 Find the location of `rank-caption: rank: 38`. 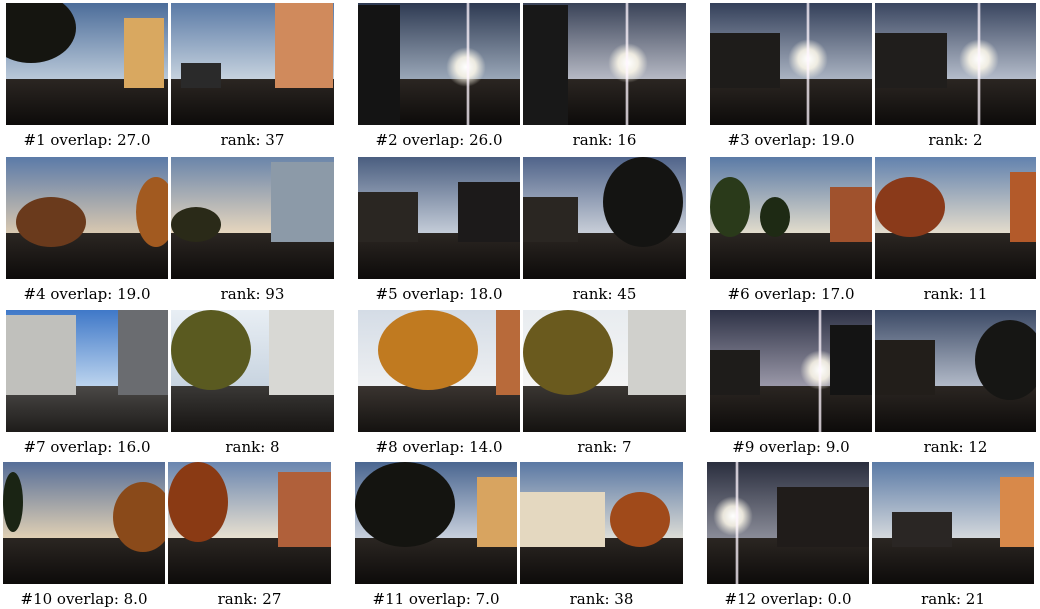

rank-caption: rank: 38 is located at coordinates (601, 599).